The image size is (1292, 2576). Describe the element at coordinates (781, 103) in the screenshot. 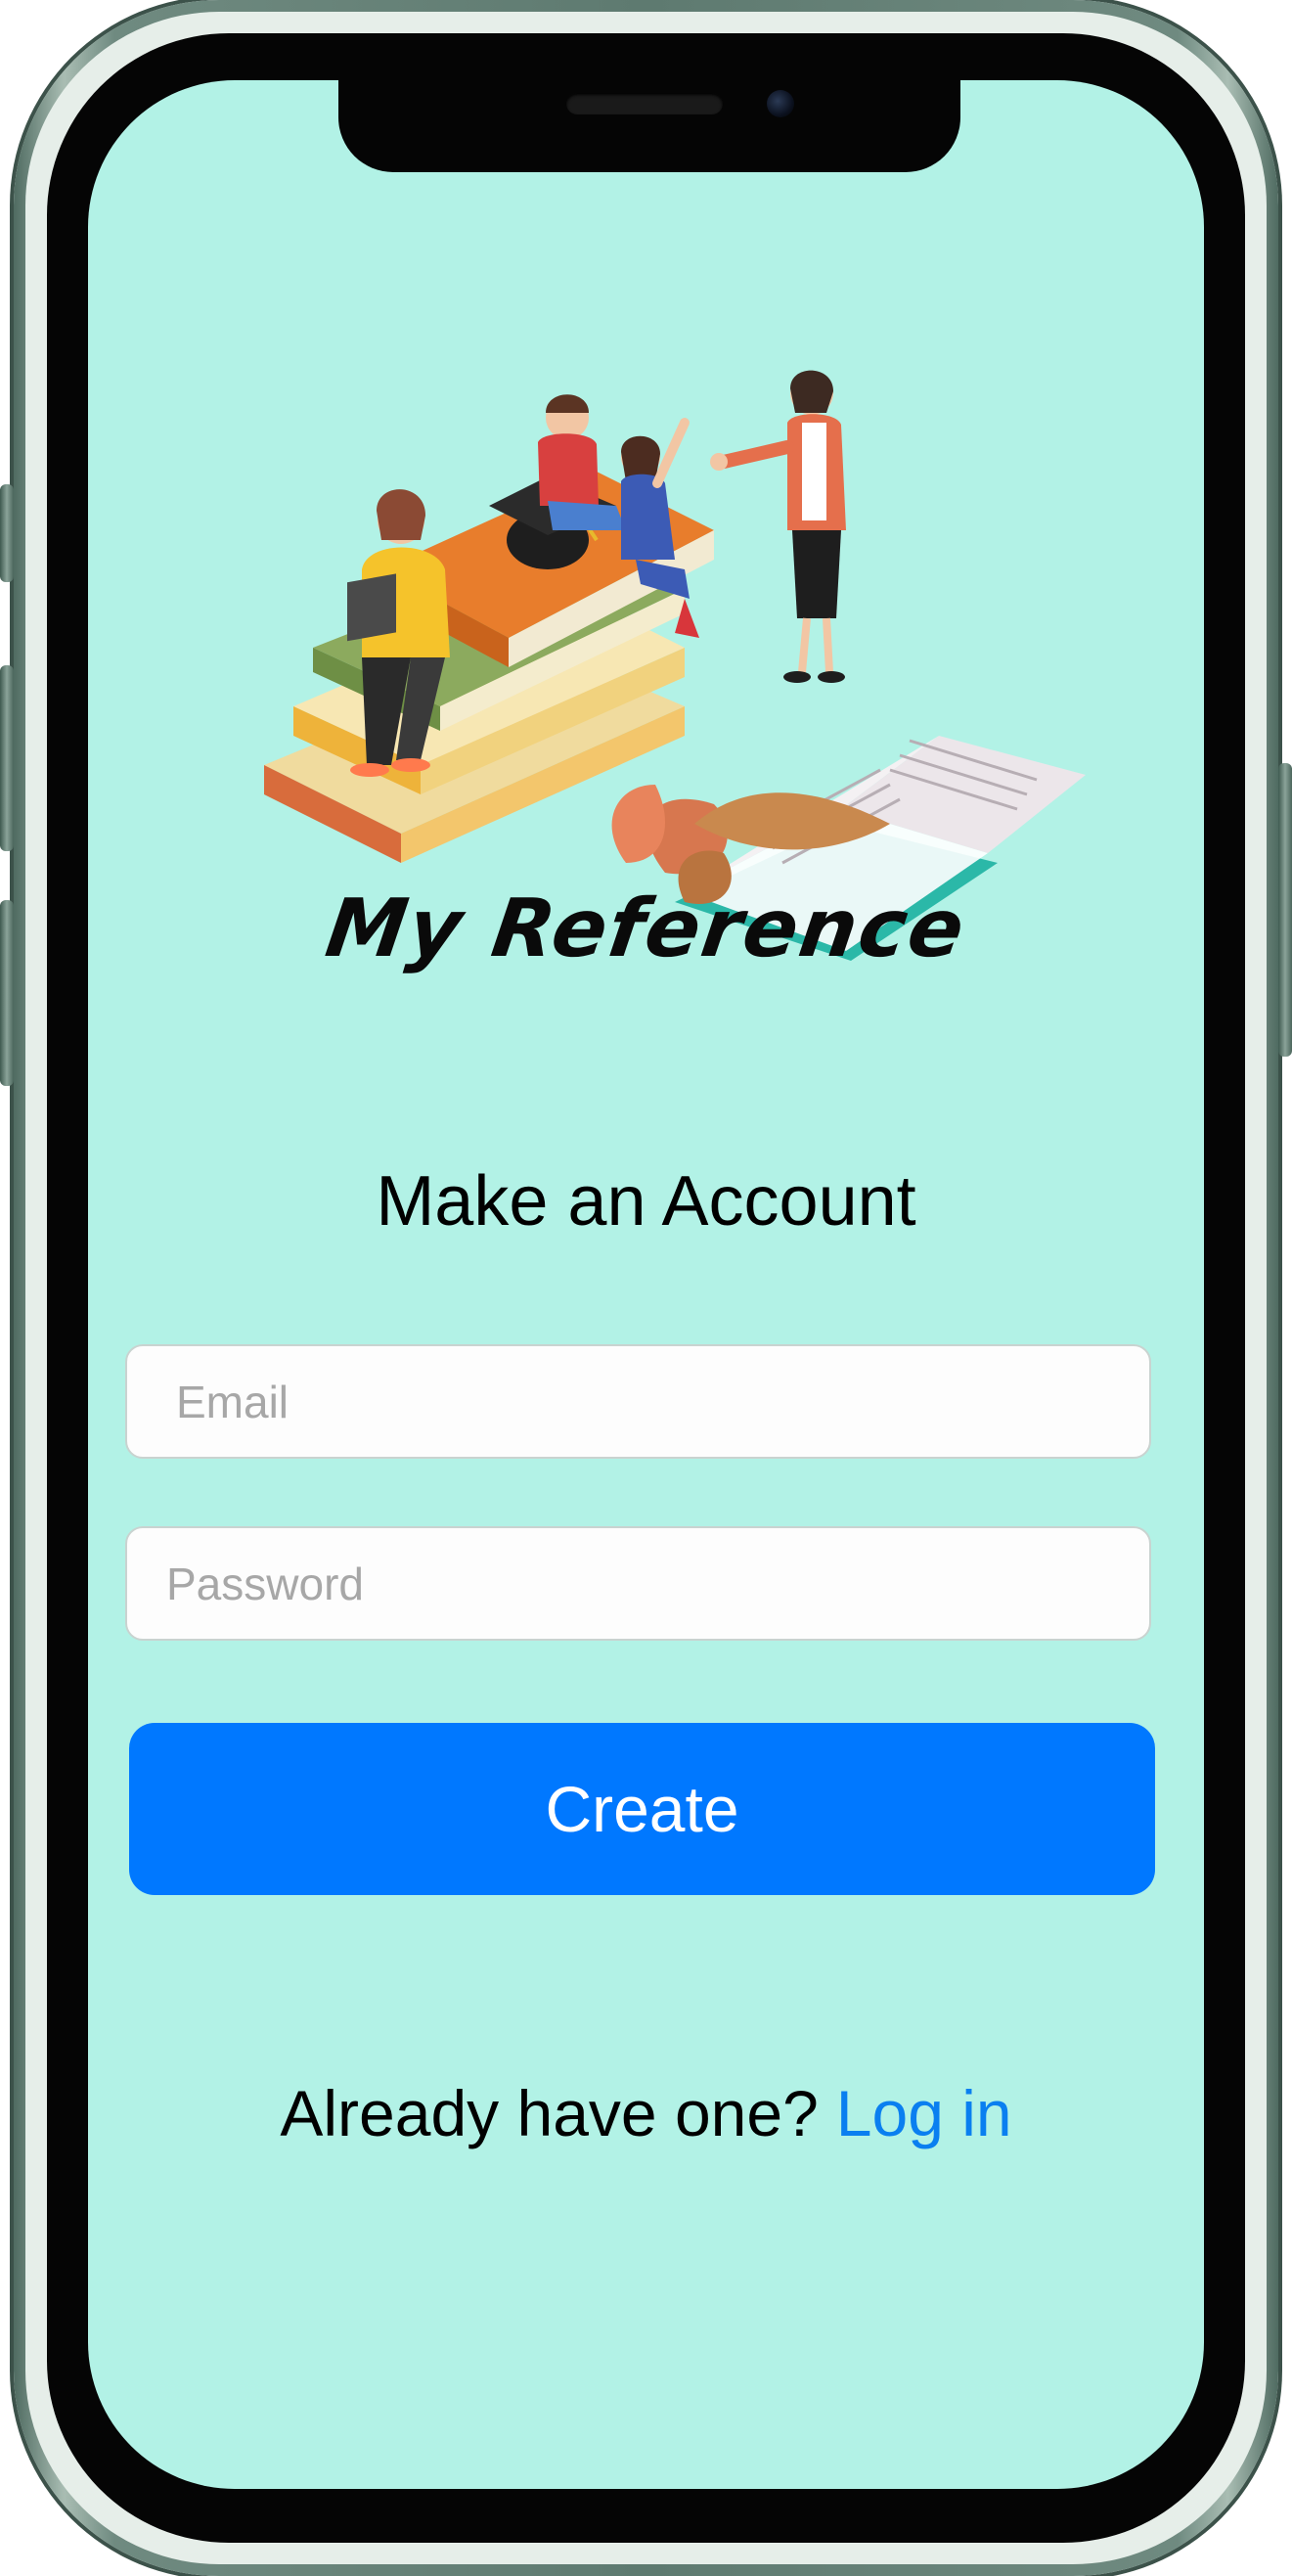

I see `front-camera` at that location.